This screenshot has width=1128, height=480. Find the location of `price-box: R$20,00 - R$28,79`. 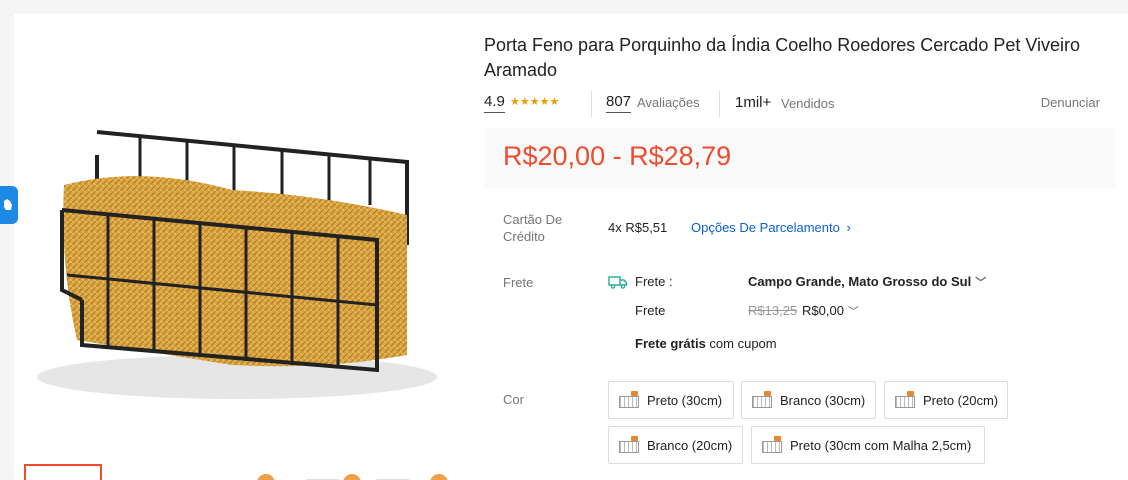

price-box: R$20,00 - R$28,79 is located at coordinates (800, 158).